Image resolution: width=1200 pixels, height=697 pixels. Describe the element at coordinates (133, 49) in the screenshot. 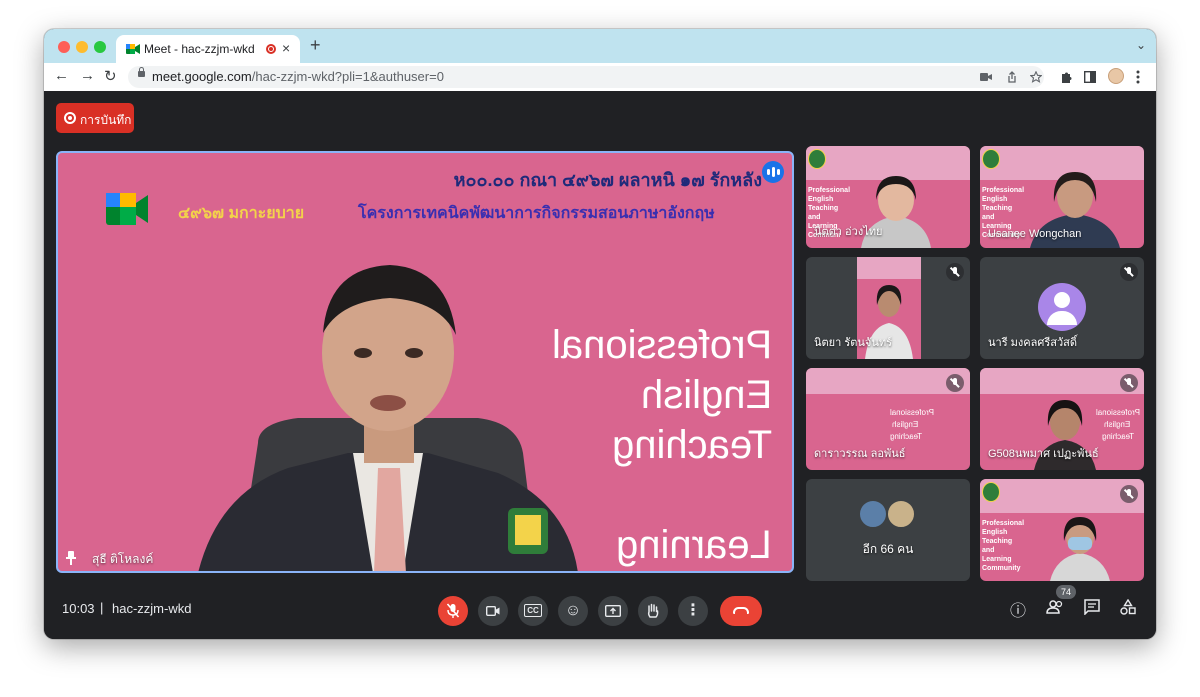

I see `meet-favicon-icon` at that location.